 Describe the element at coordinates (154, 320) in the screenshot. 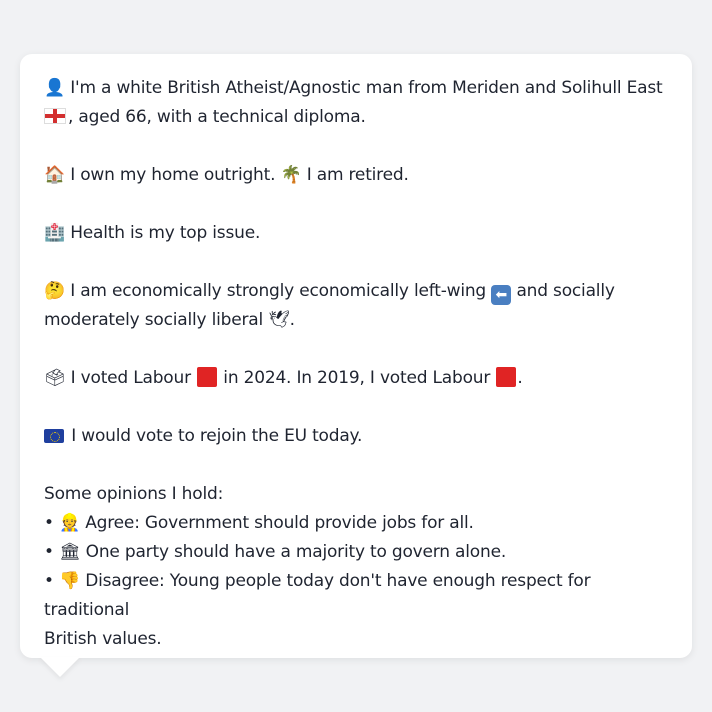

I see `liberal-text: moderately socially liberal` at that location.